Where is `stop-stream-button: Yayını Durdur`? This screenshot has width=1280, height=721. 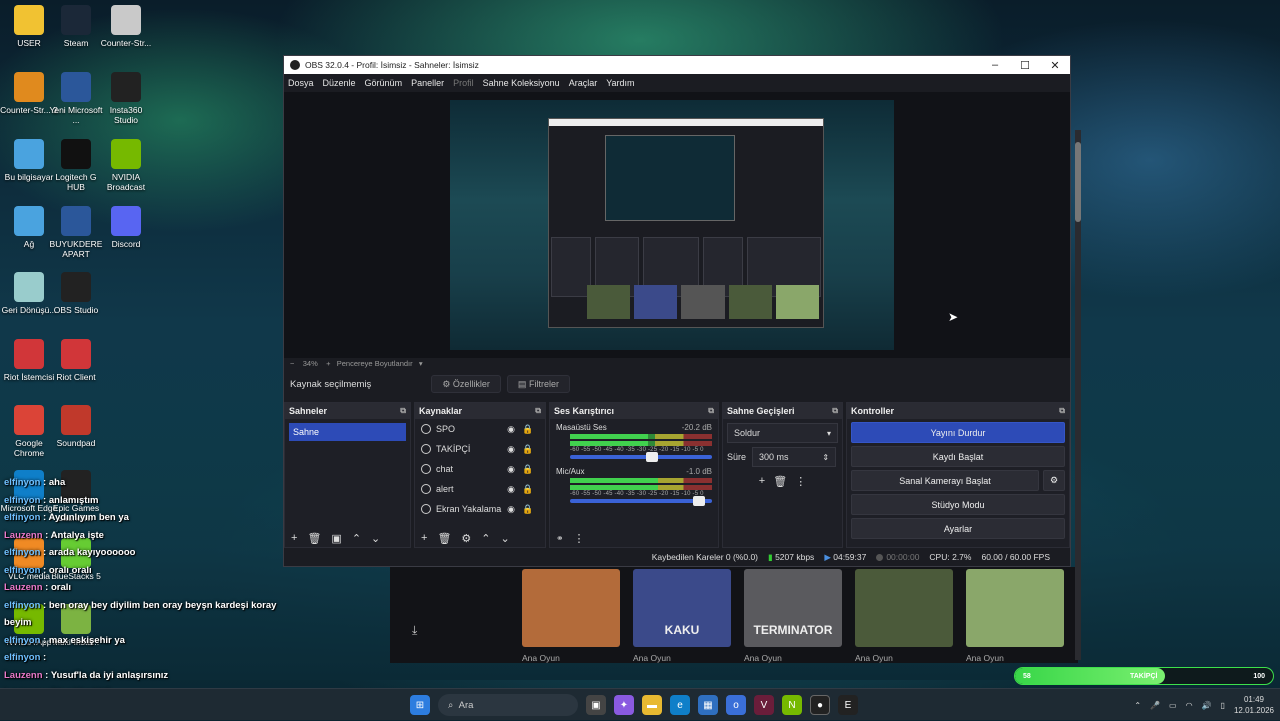 stop-stream-button: Yayını Durdur is located at coordinates (958, 432).